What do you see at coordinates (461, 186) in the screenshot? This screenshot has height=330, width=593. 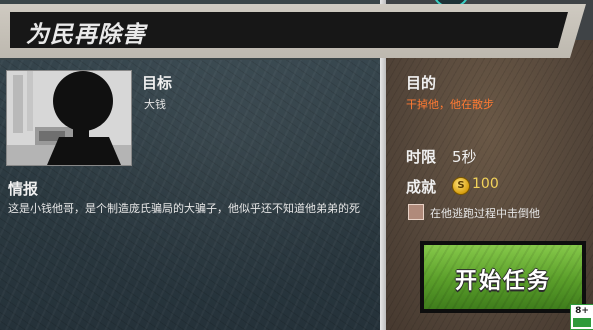 I see `coin-icon: S` at bounding box center [461, 186].